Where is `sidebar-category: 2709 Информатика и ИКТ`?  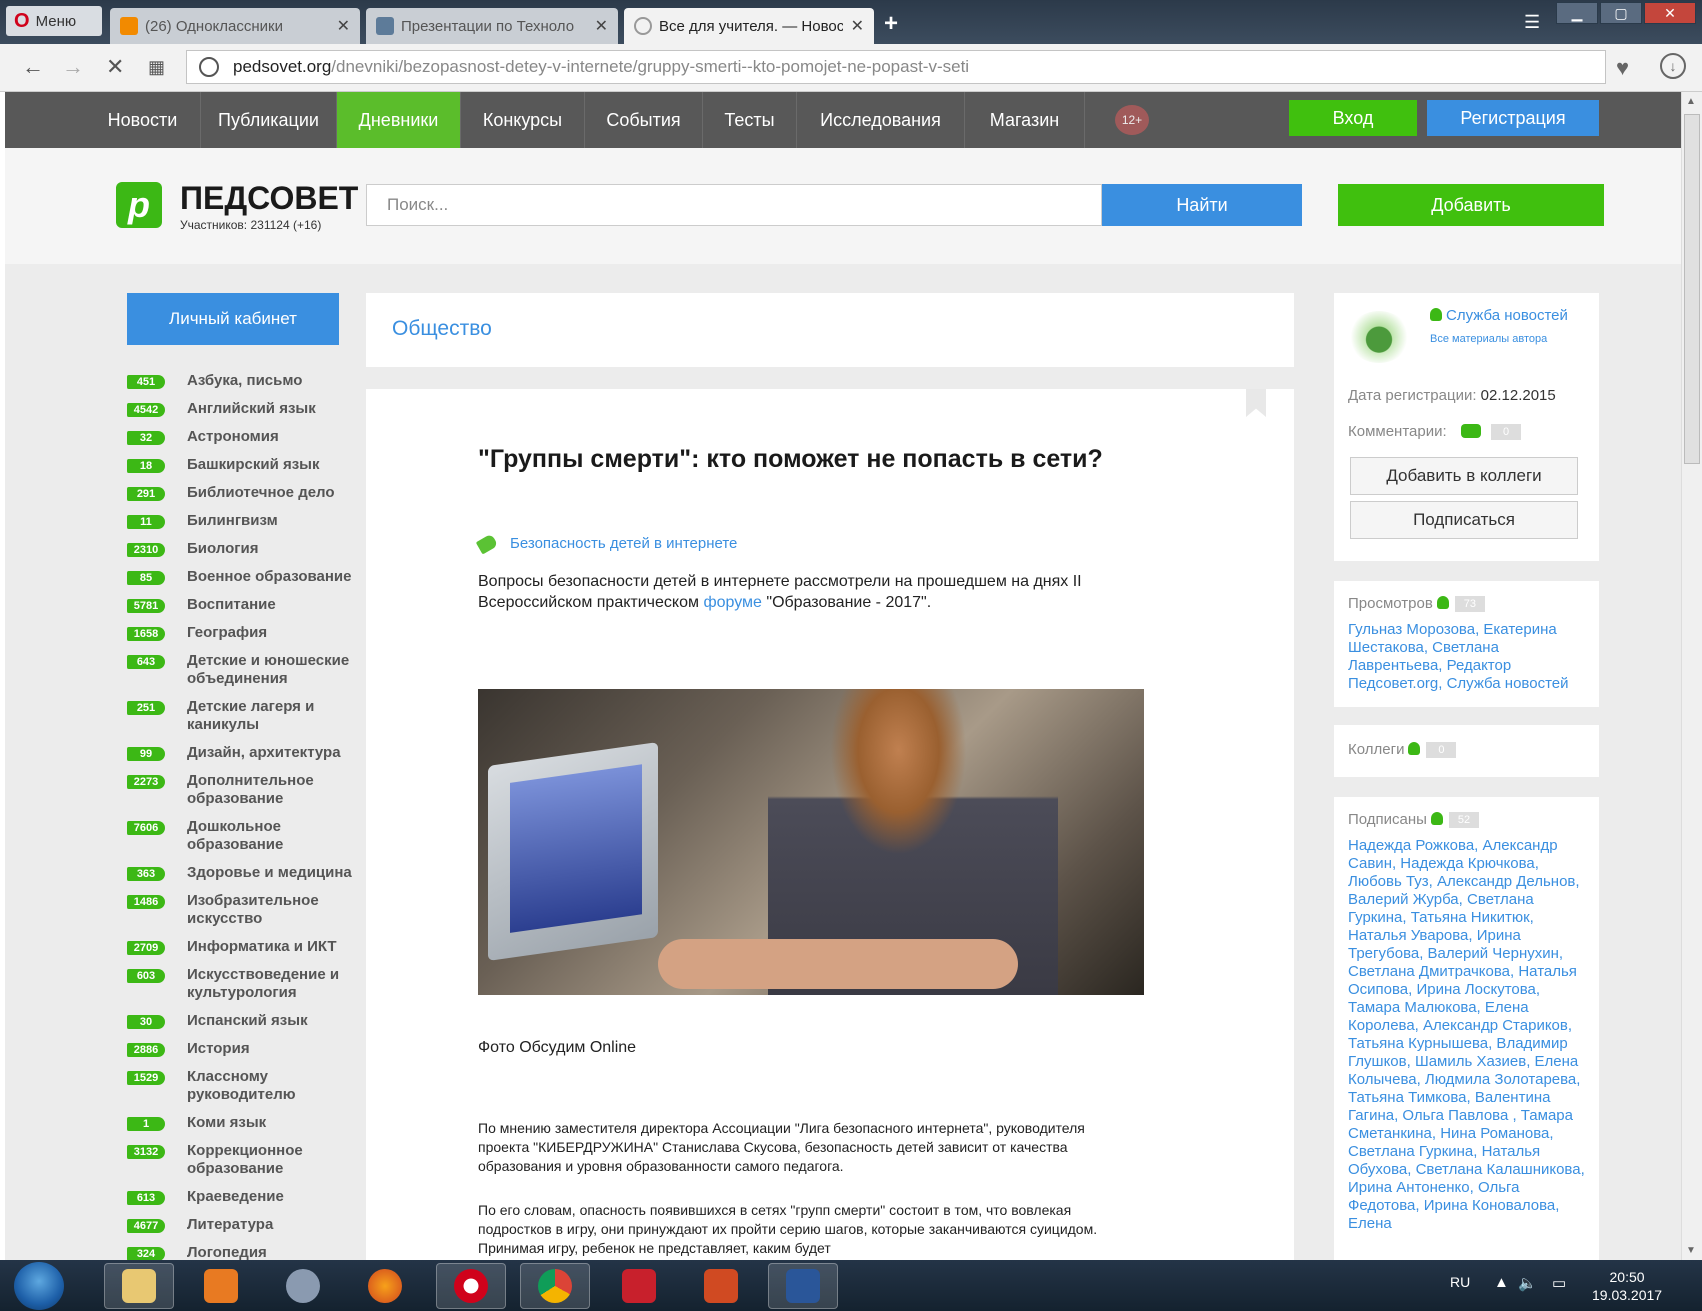
sidebar-category: 2709 Информатика и ИКТ is located at coordinates (247, 947).